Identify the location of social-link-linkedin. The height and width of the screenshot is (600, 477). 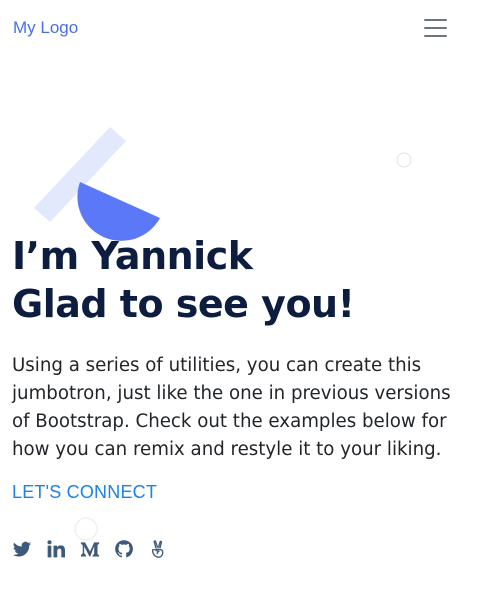
(56, 549).